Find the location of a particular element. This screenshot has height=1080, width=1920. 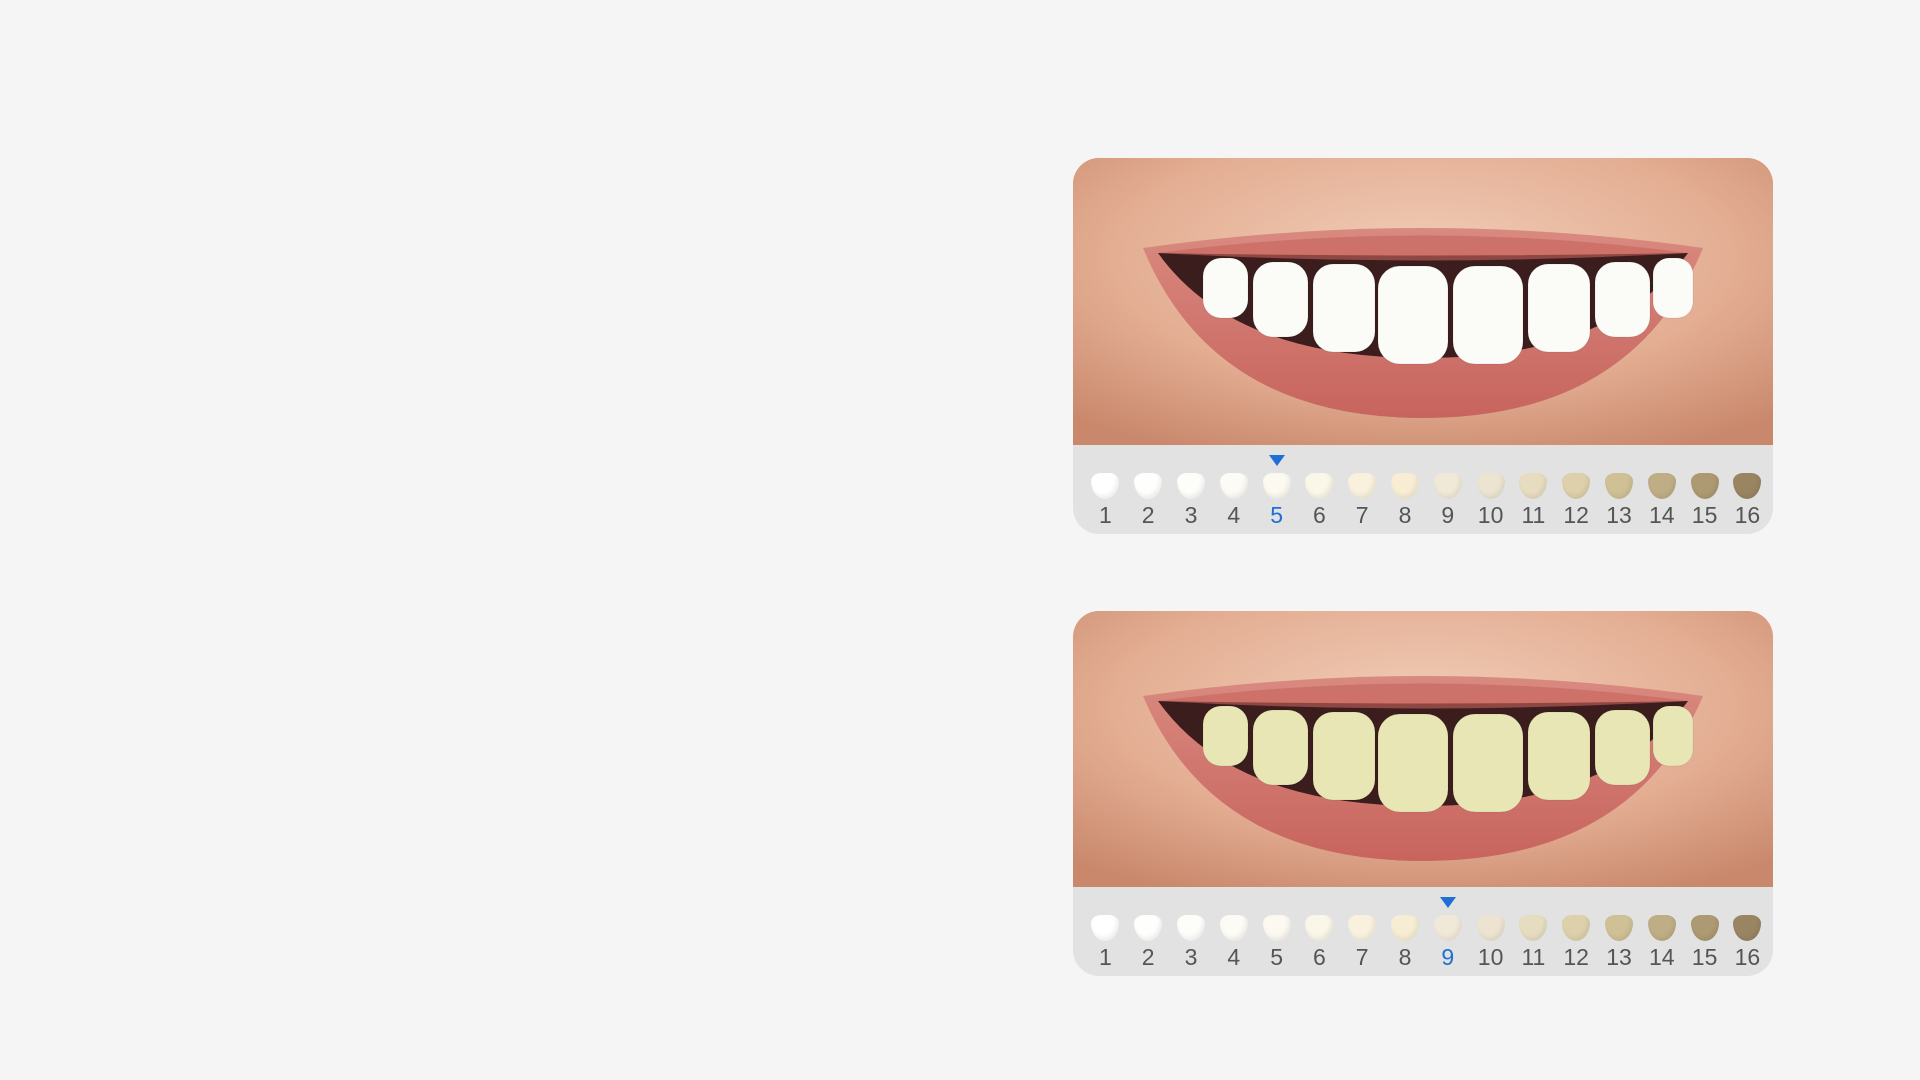

shade-guide-bottom: 1 2 3 4 5 6 7 8 9 10 11 12 13 14 15 16 is located at coordinates (1423, 931).